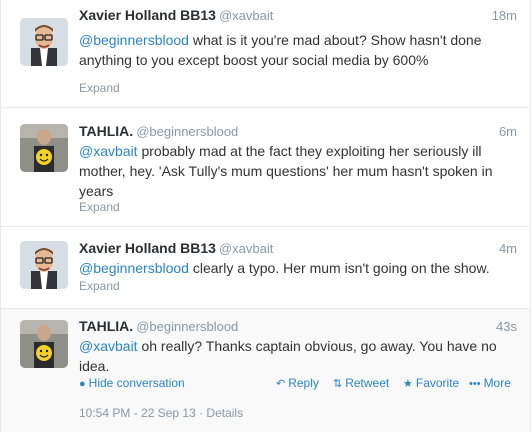 The width and height of the screenshot is (531, 432). I want to click on tweet-time: 43s, so click(506, 326).